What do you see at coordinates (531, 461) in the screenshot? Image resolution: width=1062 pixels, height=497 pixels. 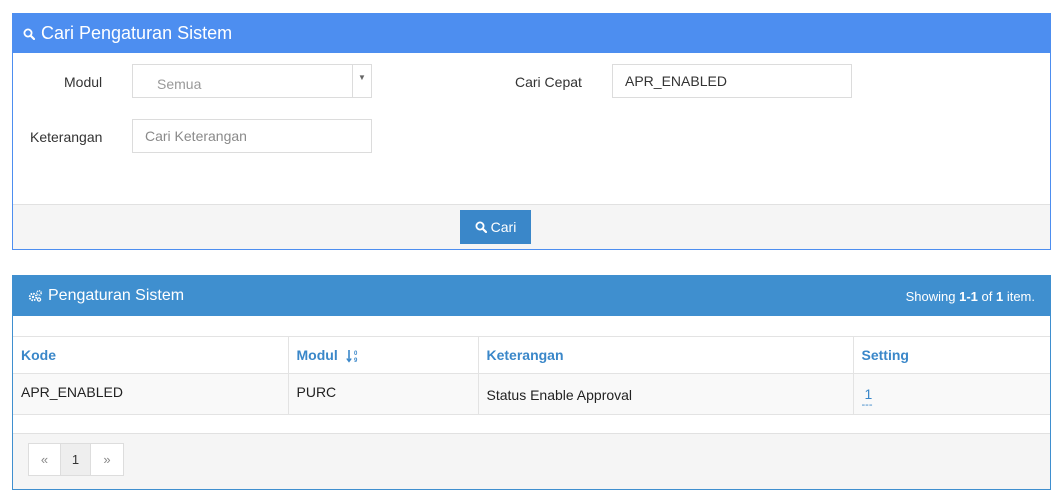 I see `result-panel-footer: « 1 »` at bounding box center [531, 461].